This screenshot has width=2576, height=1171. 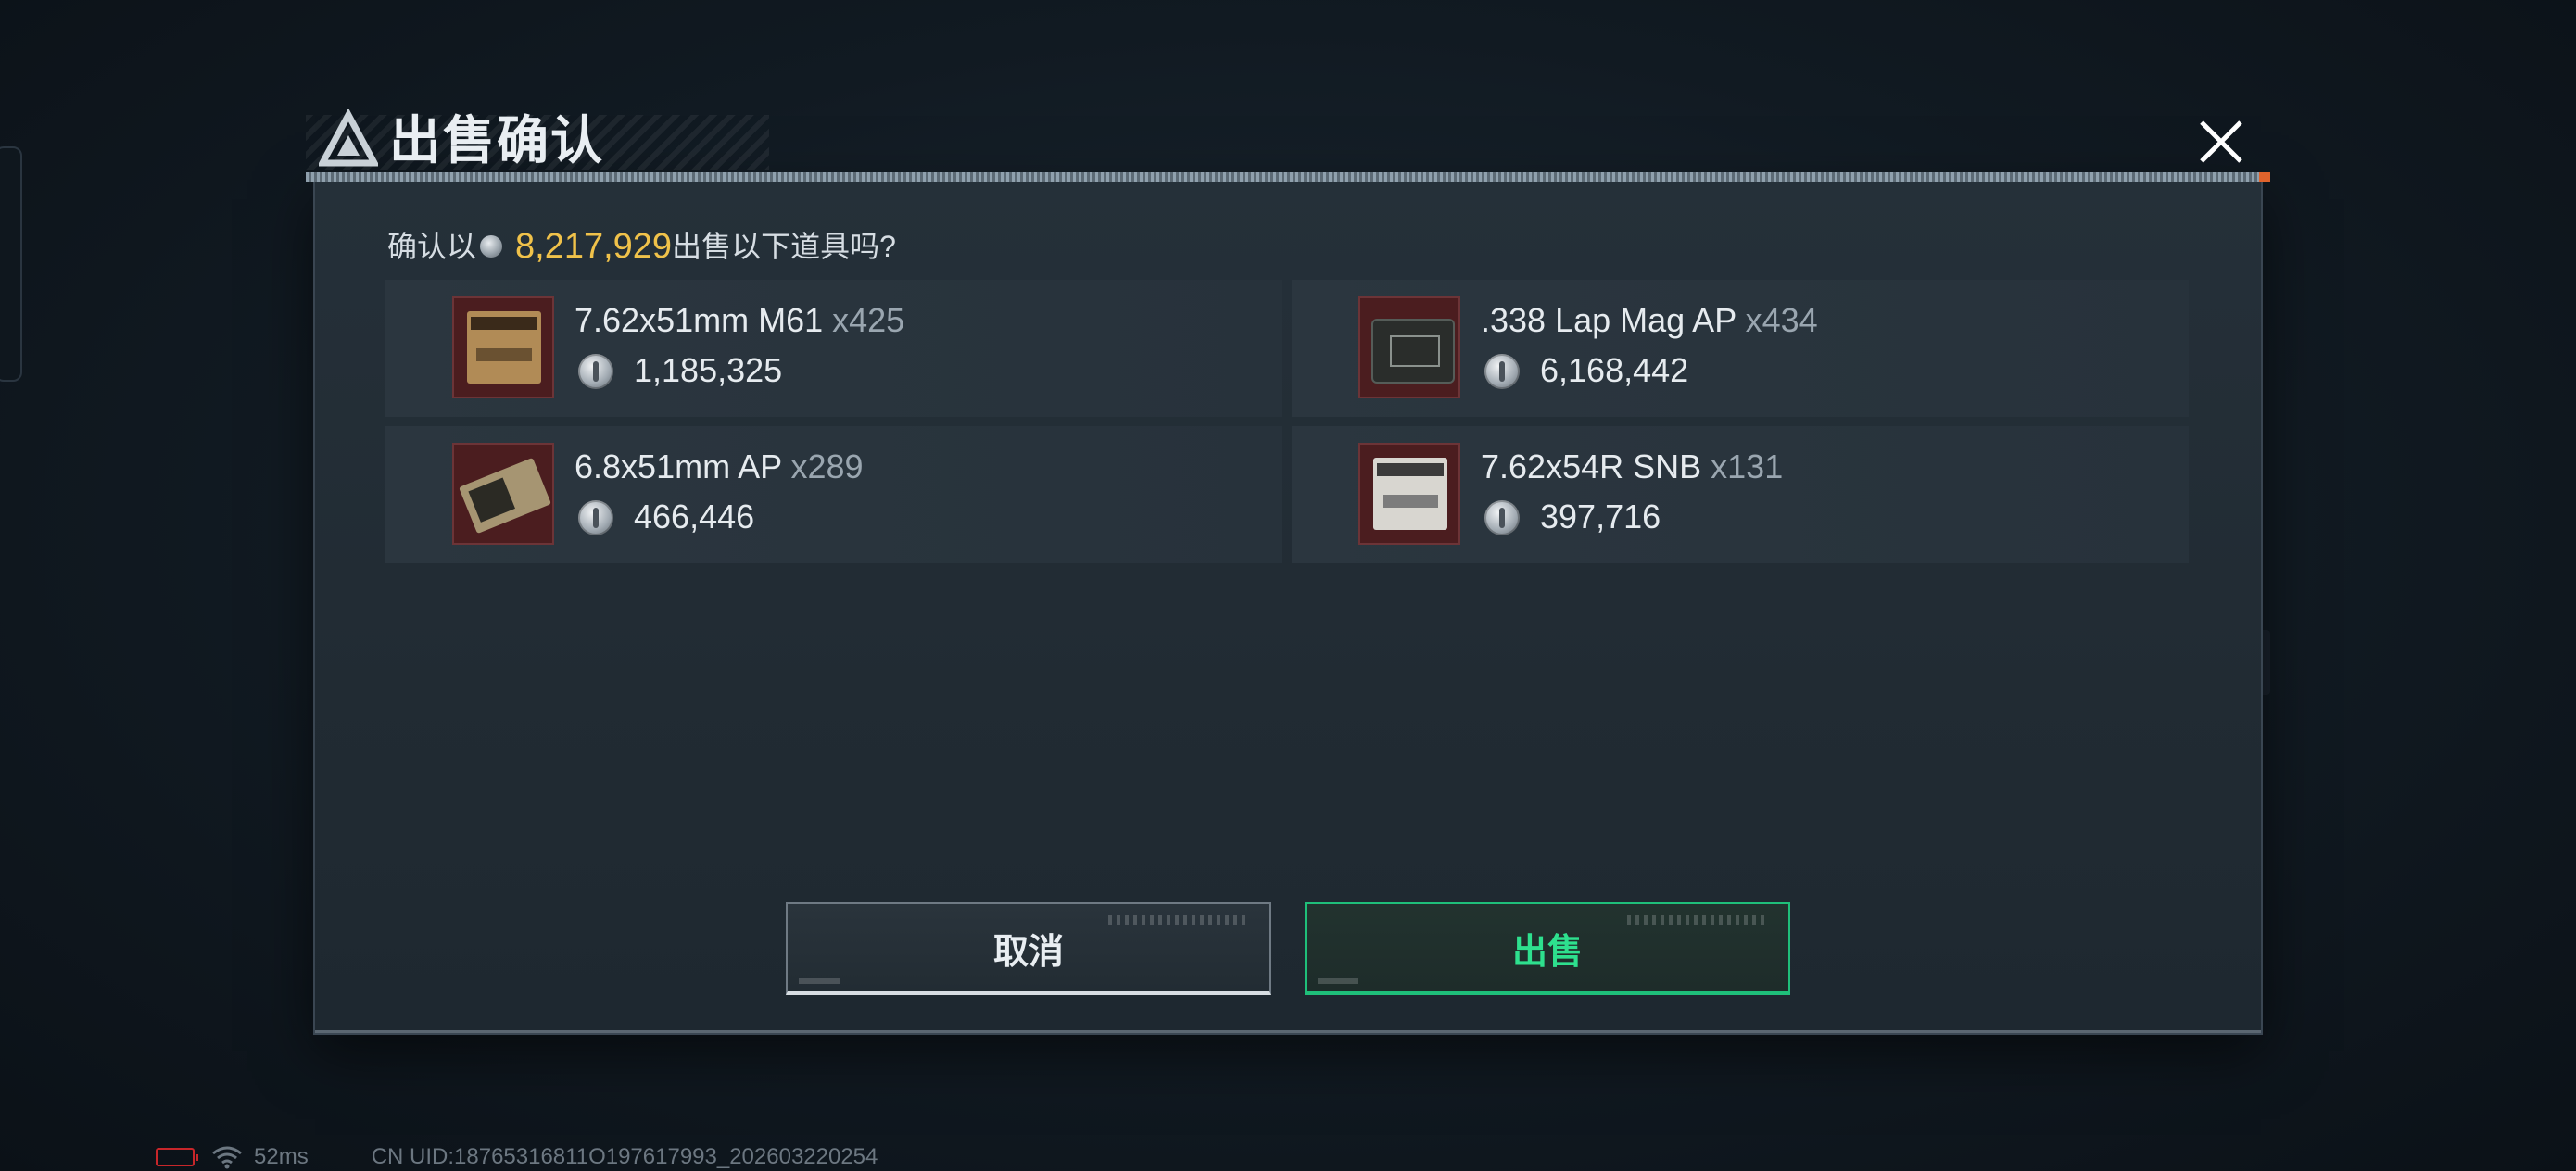 I want to click on cancel-button: 取消, so click(x=1028, y=949).